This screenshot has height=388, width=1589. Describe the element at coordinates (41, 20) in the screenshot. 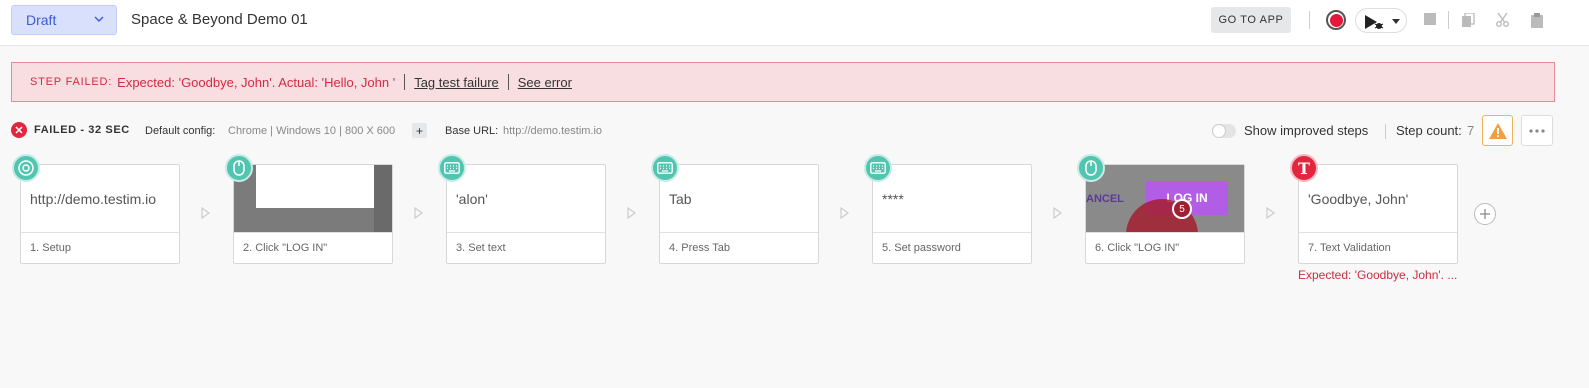

I see `status-select-value: Draft` at that location.